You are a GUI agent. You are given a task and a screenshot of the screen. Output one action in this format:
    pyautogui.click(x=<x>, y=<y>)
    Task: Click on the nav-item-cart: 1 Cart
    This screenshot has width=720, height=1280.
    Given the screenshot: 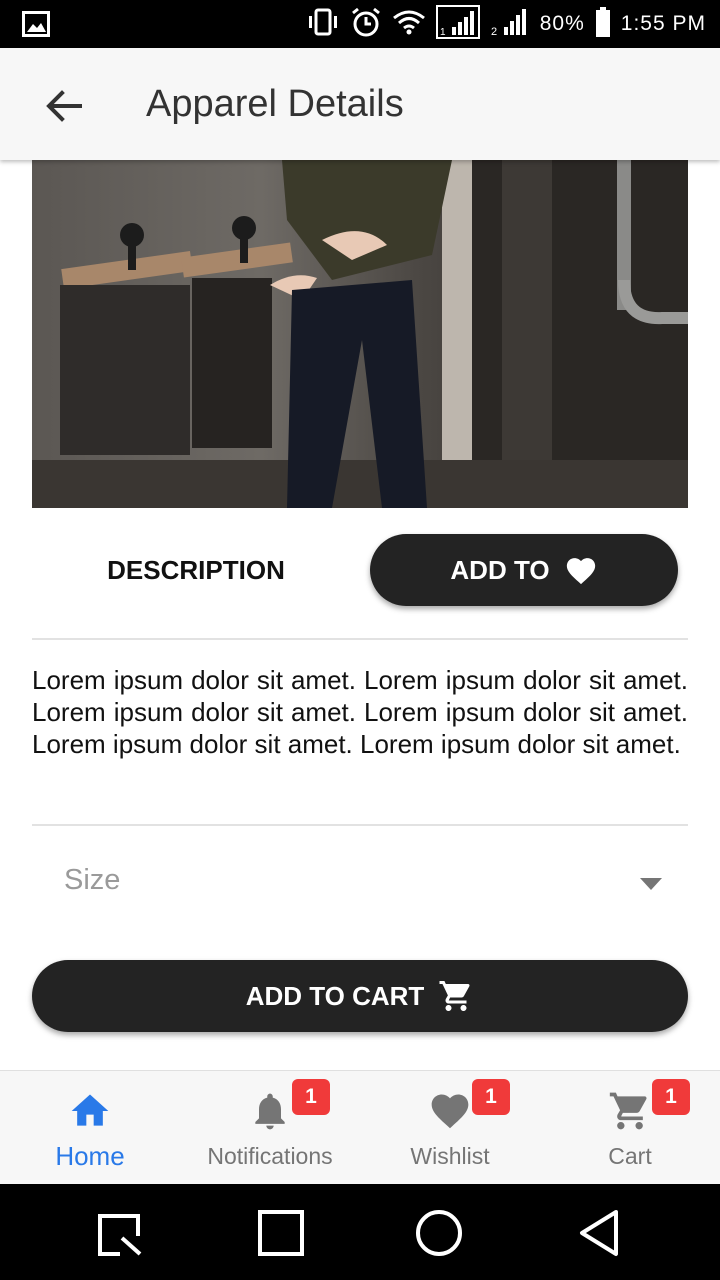 What is the action you would take?
    pyautogui.click(x=630, y=1128)
    